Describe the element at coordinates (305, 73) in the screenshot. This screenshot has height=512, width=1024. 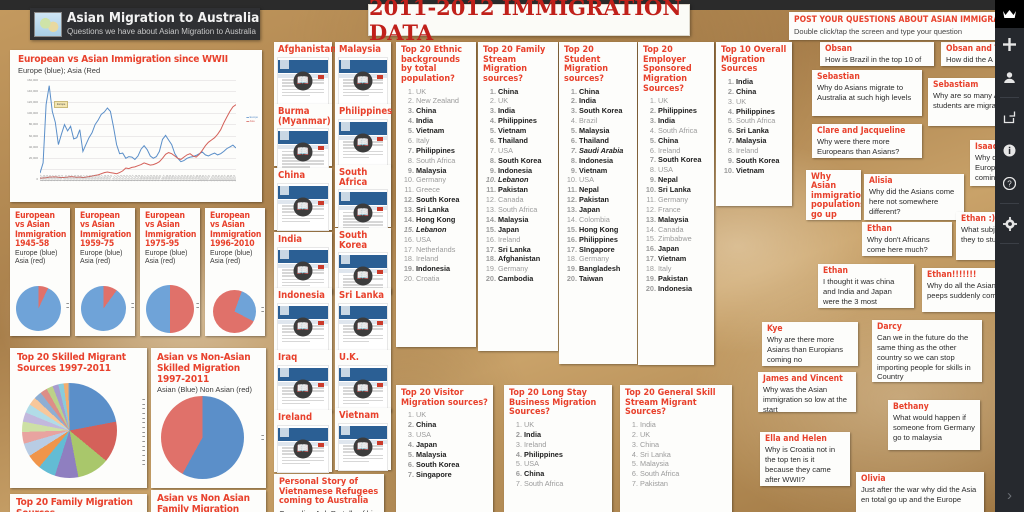
I see `country-card-afghanistan: Afghanistan 📖` at that location.